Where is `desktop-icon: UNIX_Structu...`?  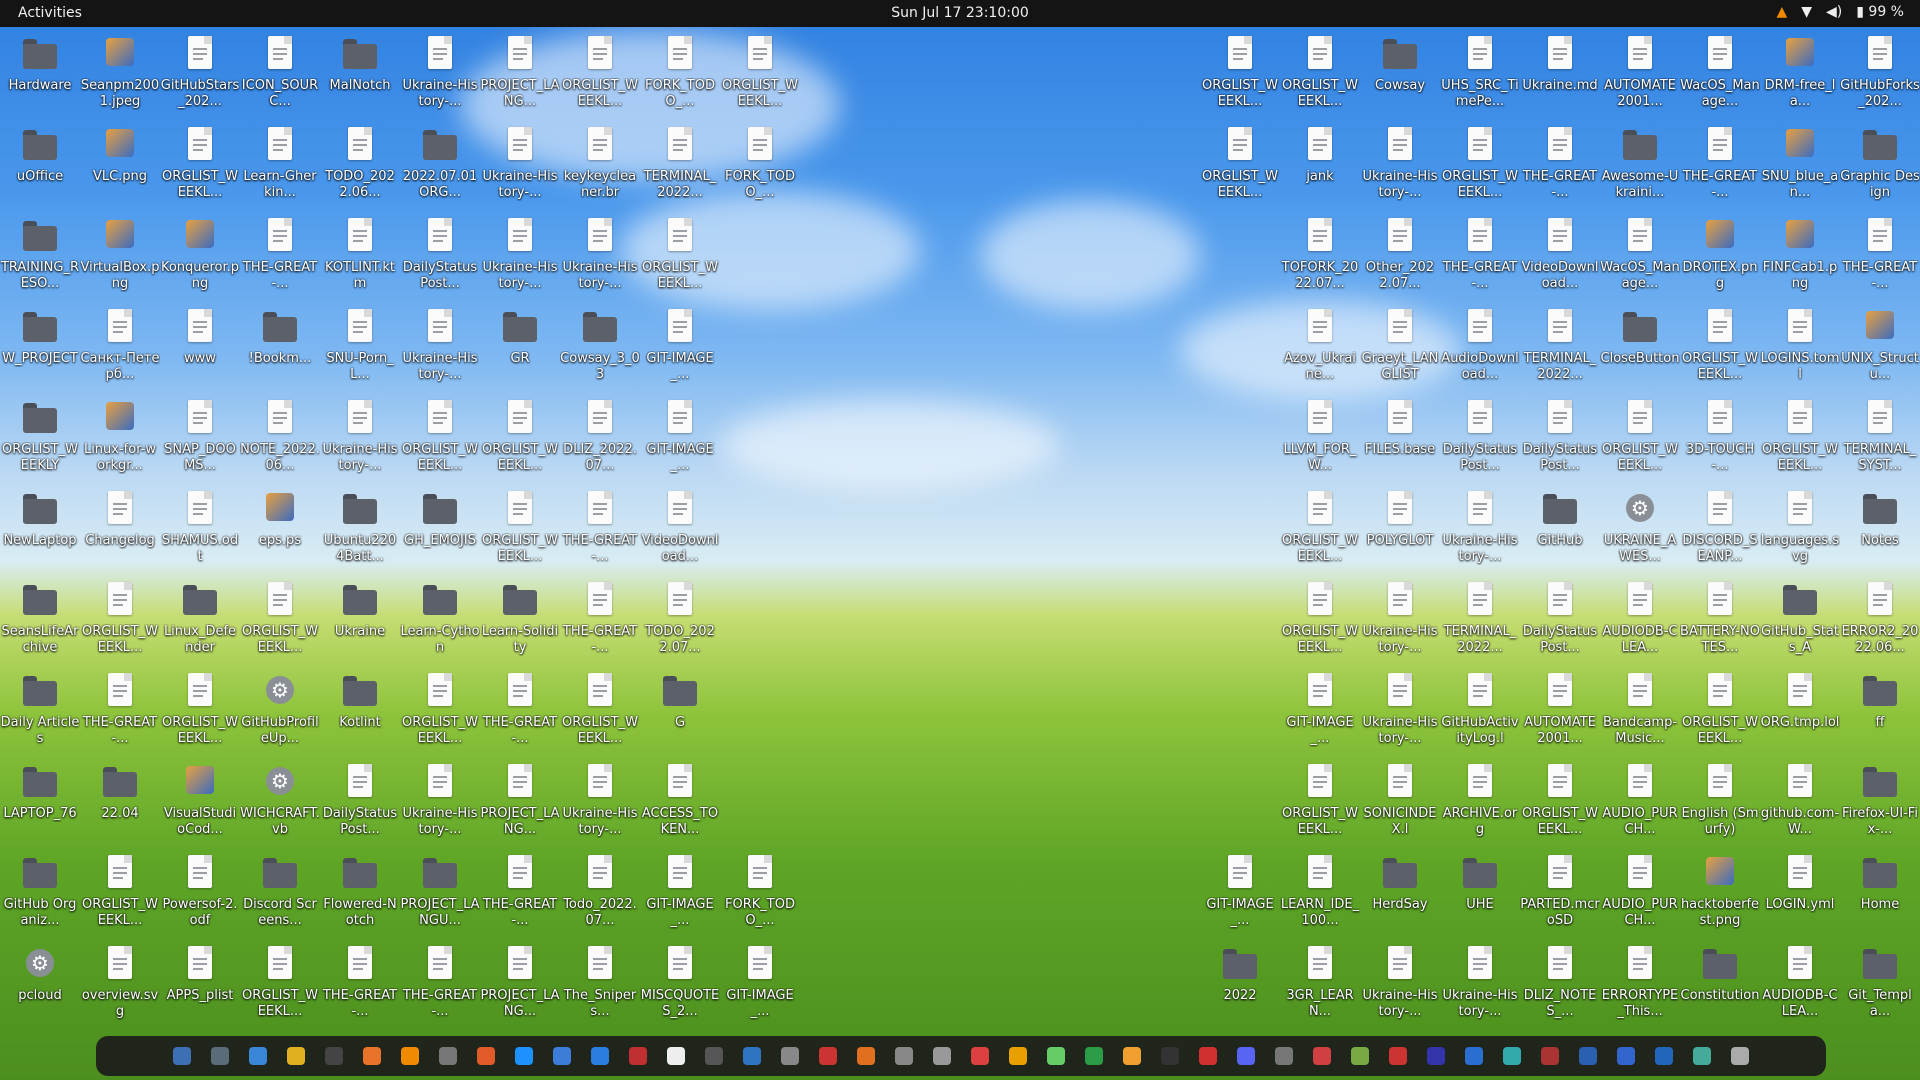
desktop-icon: UNIX_Structu... is located at coordinates (1880, 350).